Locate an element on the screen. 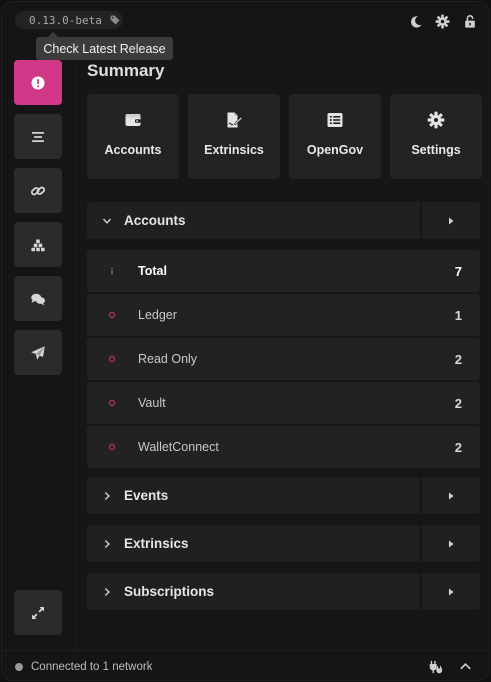  list-alt-icon is located at coordinates (335, 120).